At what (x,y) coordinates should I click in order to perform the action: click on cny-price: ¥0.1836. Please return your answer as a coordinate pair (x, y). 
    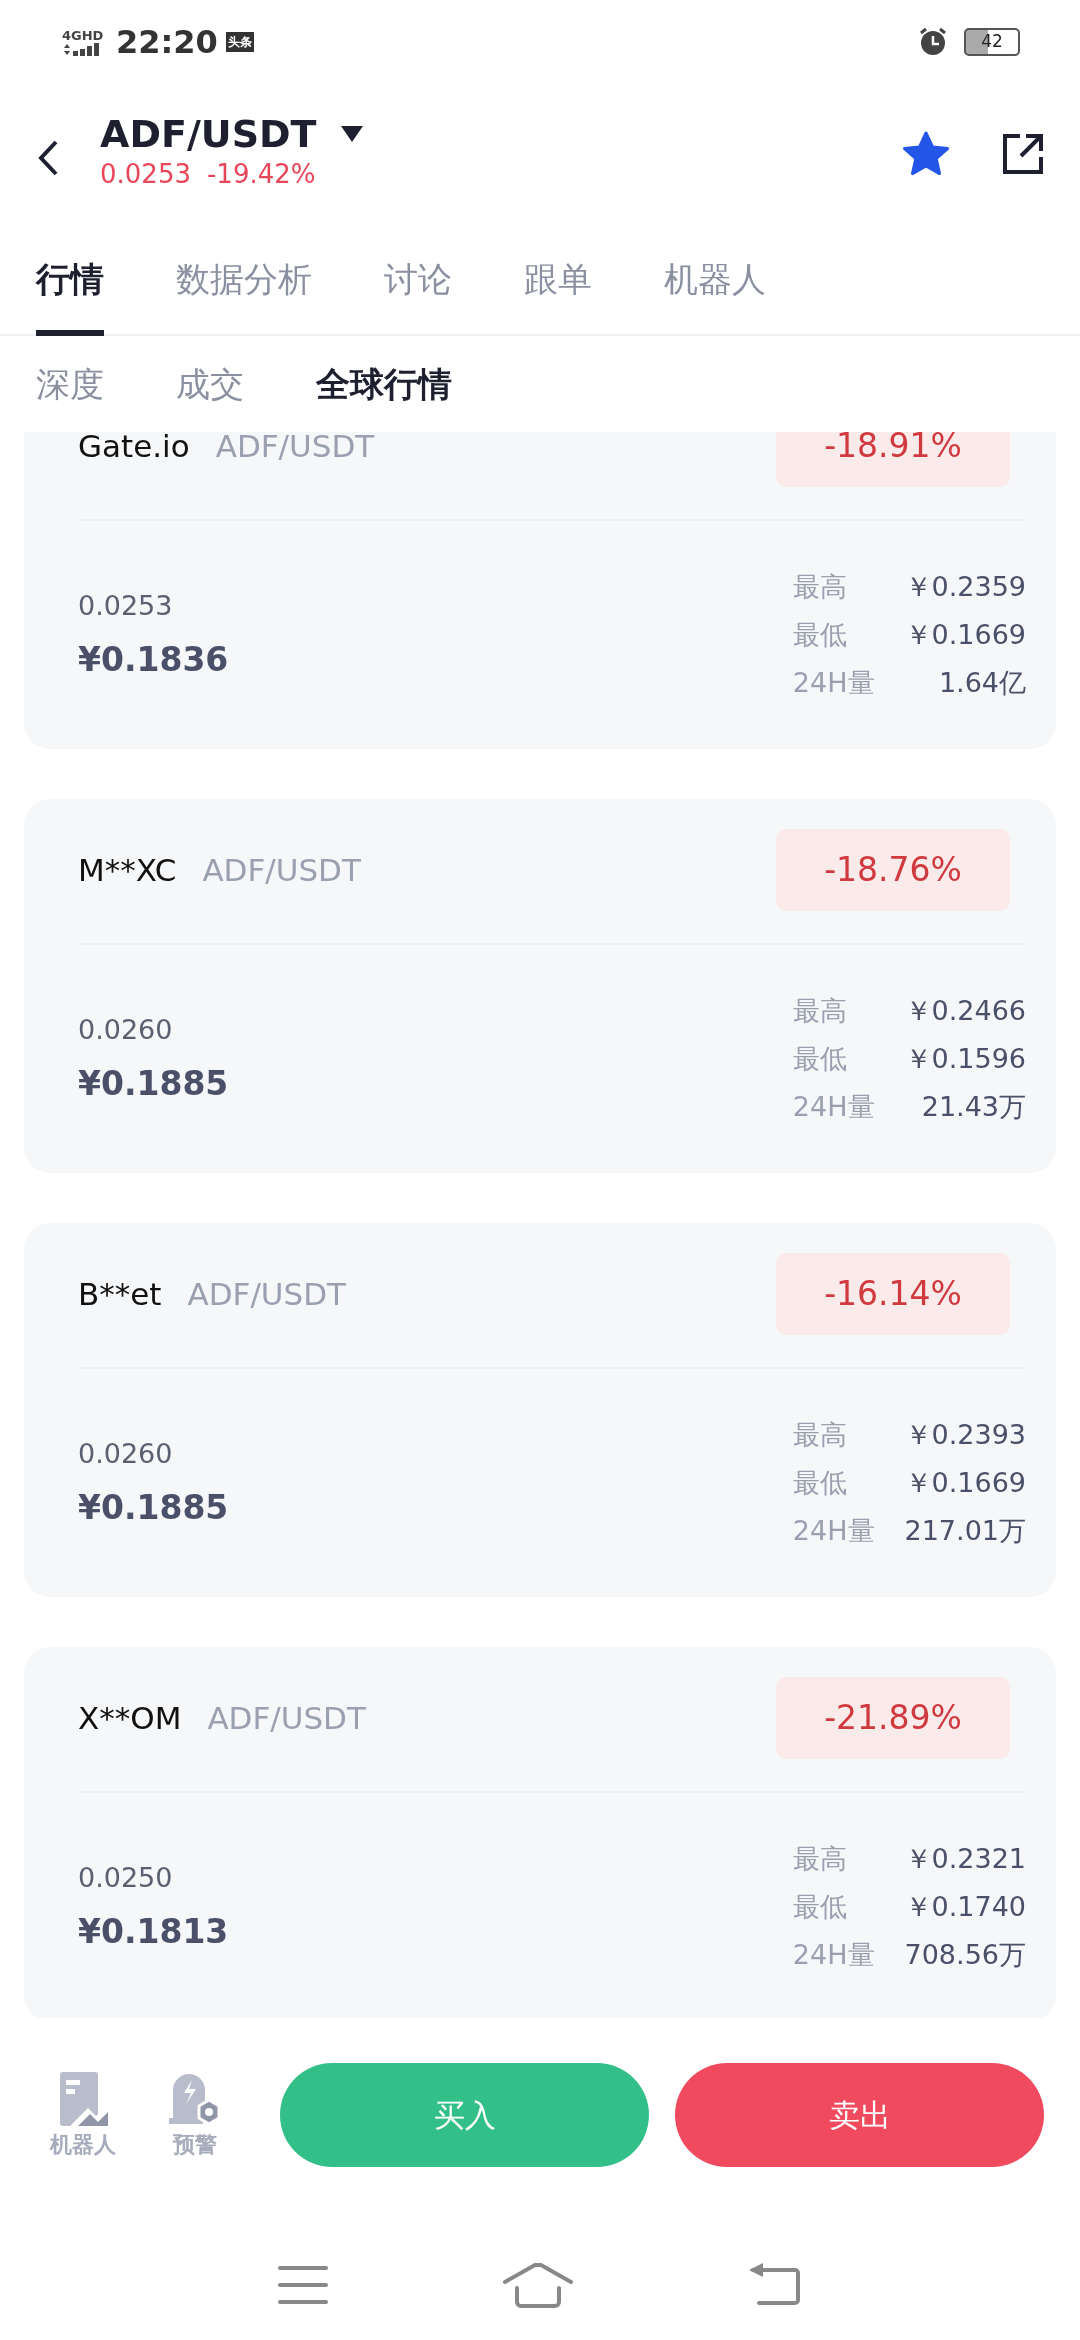
    Looking at the image, I should click on (153, 659).